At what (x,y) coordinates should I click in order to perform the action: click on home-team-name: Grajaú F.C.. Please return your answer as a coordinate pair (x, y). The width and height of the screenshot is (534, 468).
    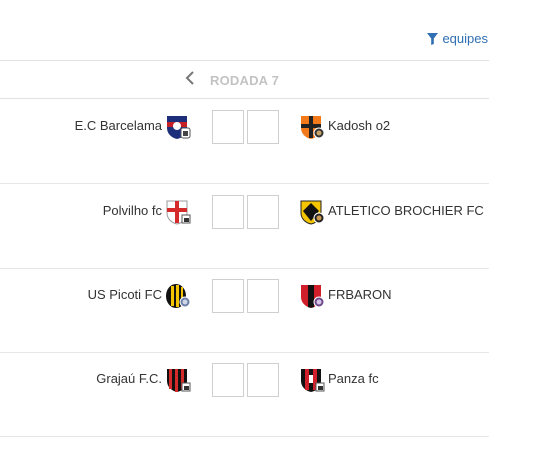
    Looking at the image, I should click on (129, 378).